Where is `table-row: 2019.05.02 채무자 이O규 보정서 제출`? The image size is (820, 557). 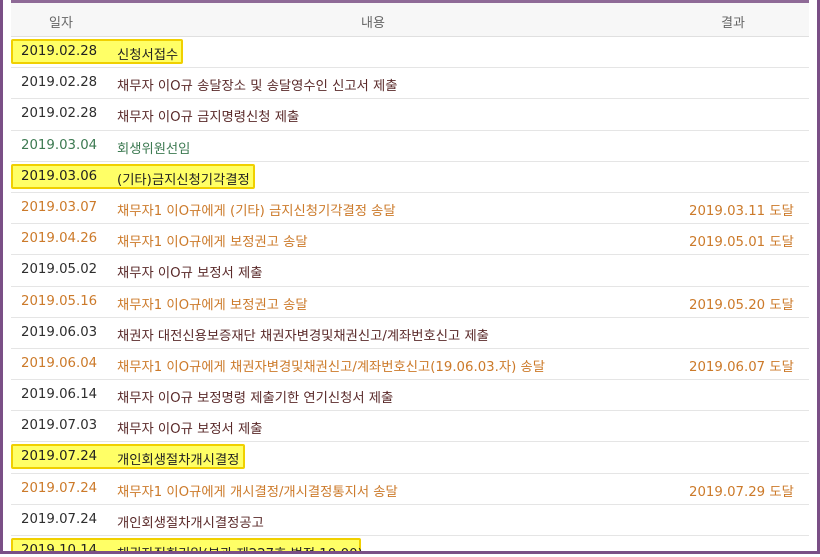
table-row: 2019.05.02 채무자 이O규 보정서 제출 is located at coordinates (410, 271).